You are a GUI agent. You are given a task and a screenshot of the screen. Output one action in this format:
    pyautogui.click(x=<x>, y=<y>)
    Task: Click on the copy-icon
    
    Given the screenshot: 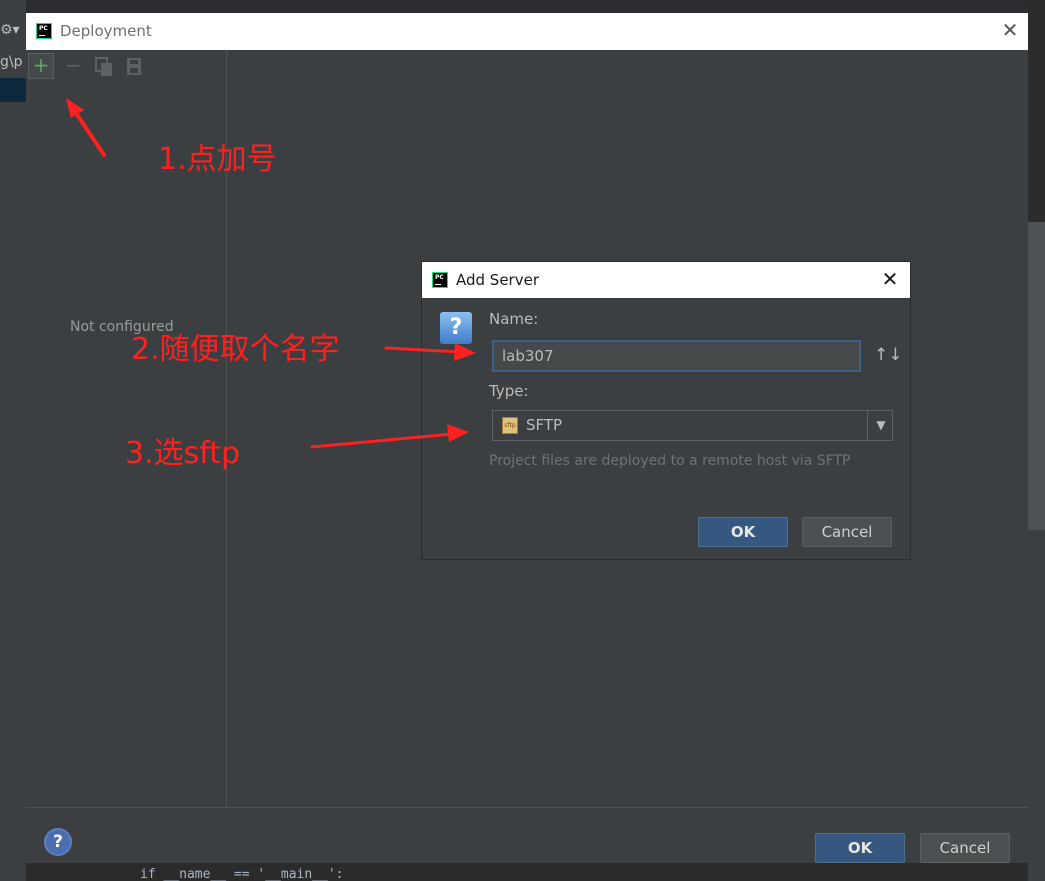 What is the action you would take?
    pyautogui.click(x=104, y=67)
    